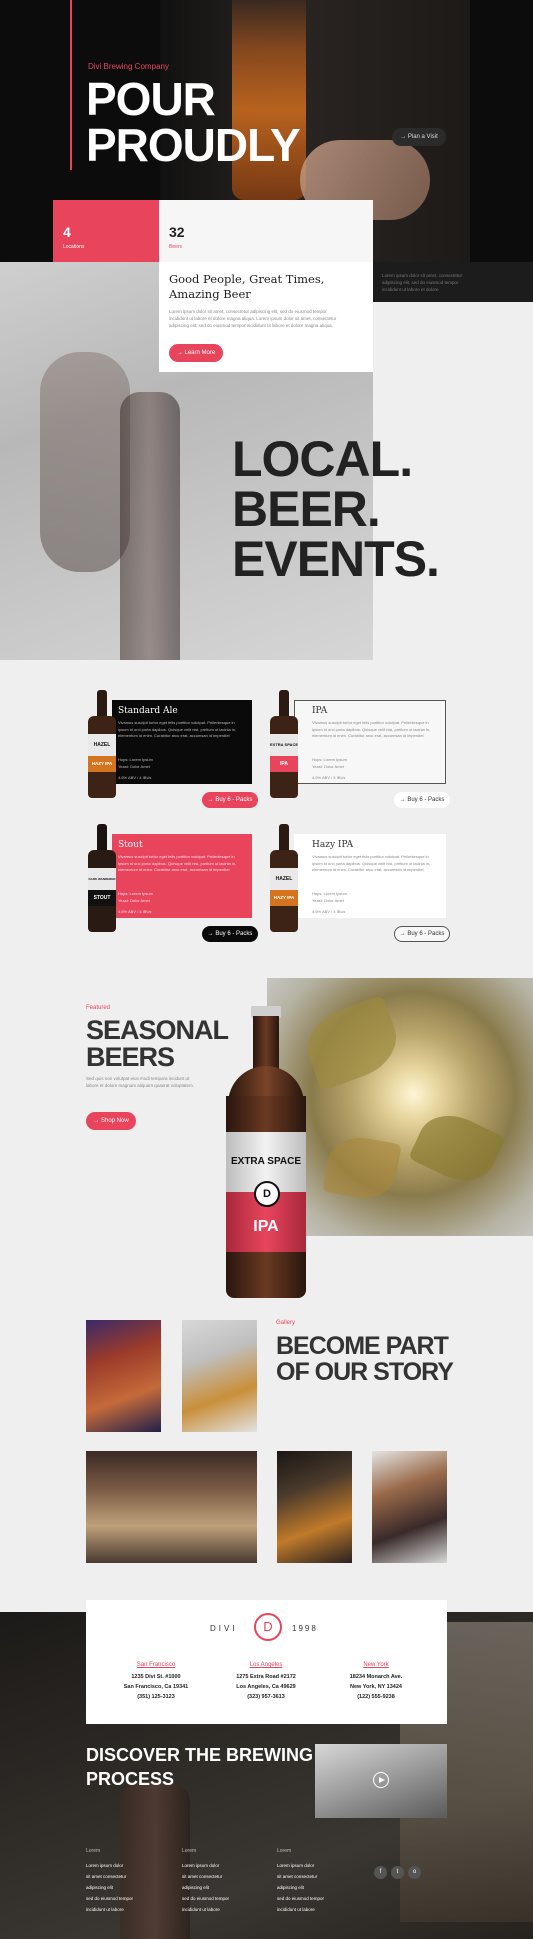 The height and width of the screenshot is (1939, 533). I want to click on twitter-icon: t, so click(397, 1872).